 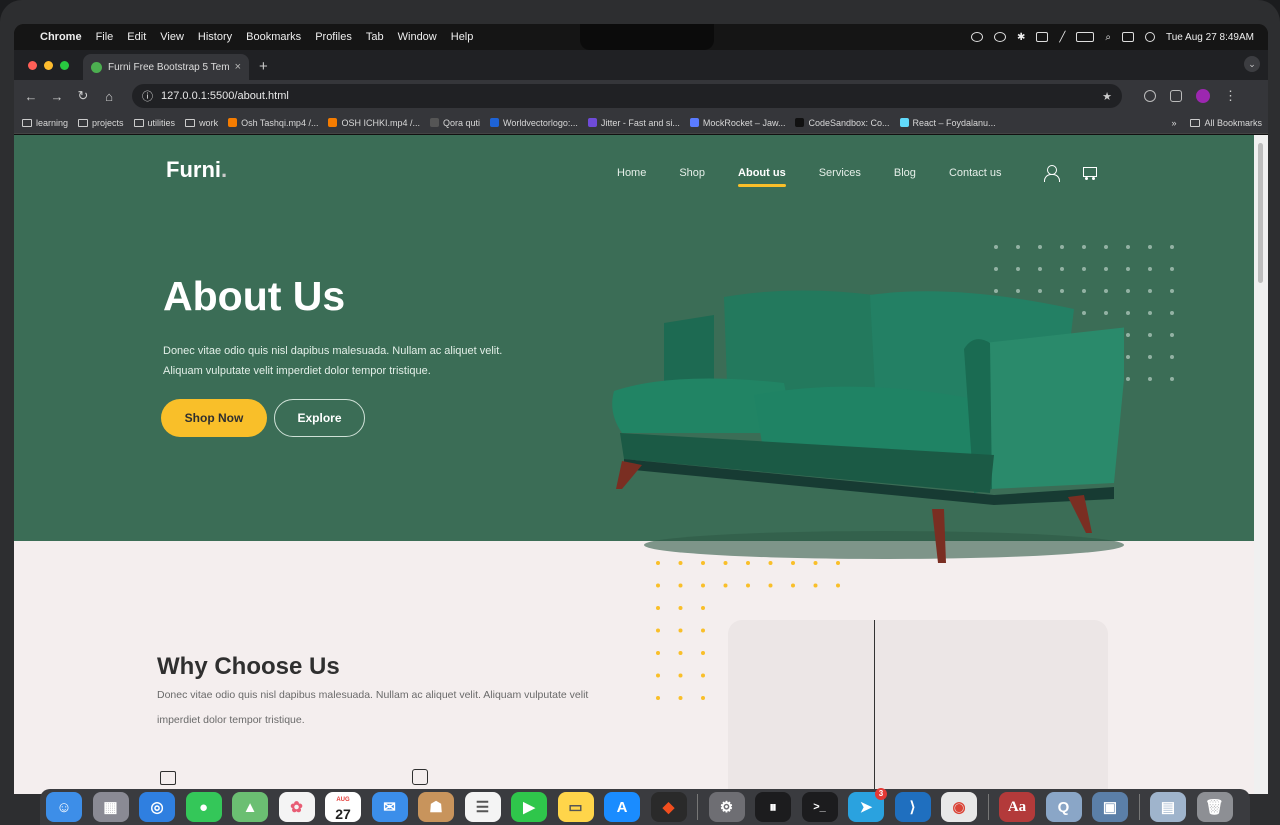 What do you see at coordinates (32, 65) in the screenshot?
I see `close-window-button` at bounding box center [32, 65].